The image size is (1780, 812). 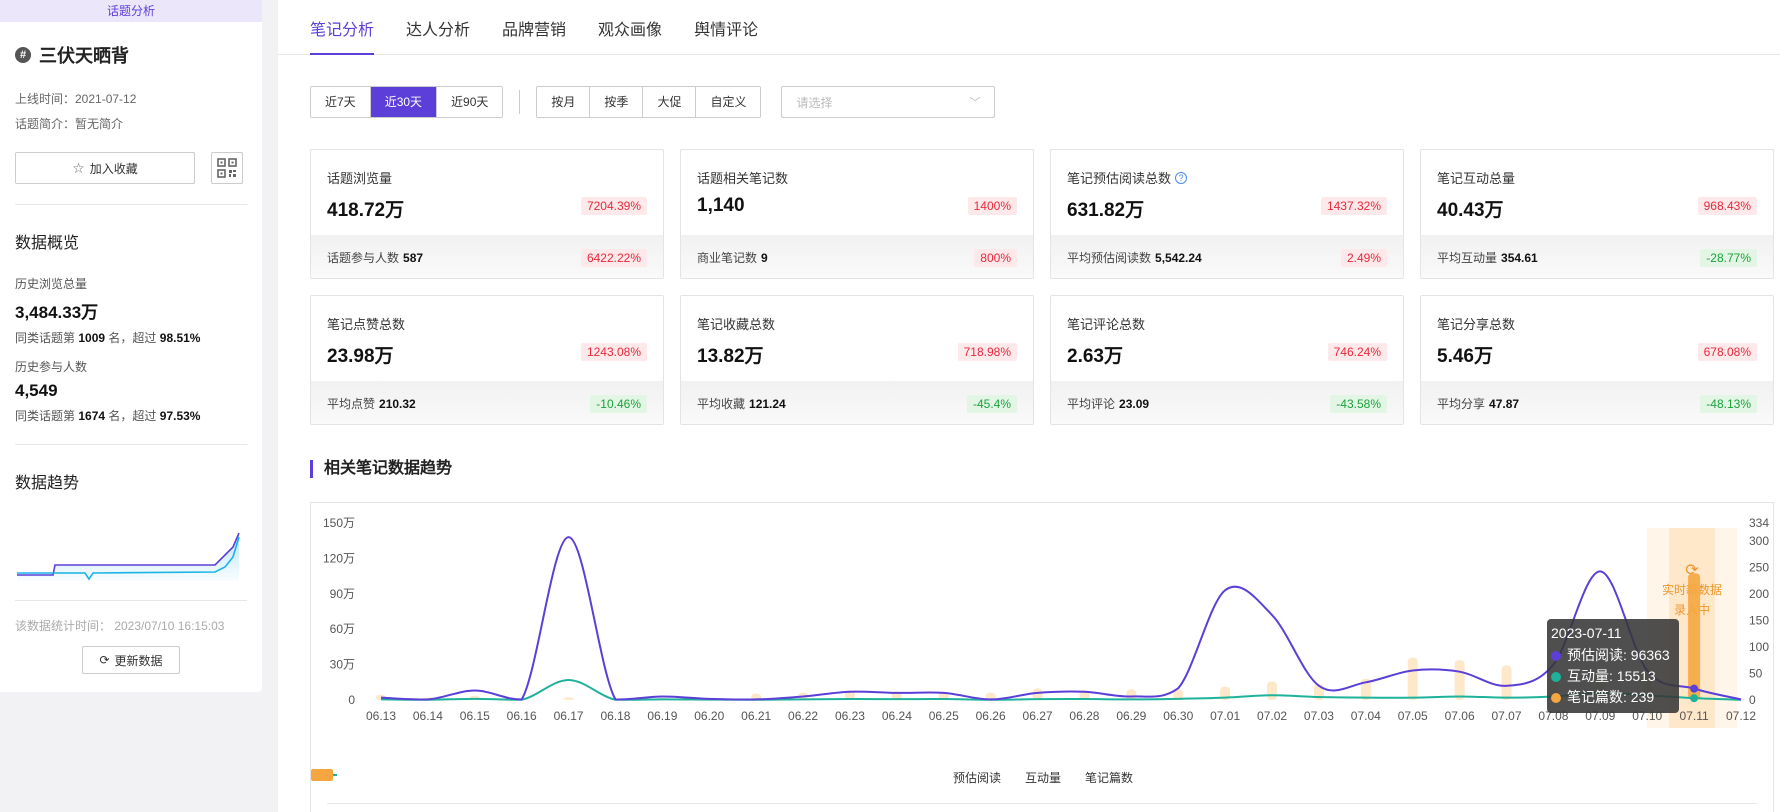 I want to click on tab-brand-marketing: 品牌营销, so click(x=534, y=35).